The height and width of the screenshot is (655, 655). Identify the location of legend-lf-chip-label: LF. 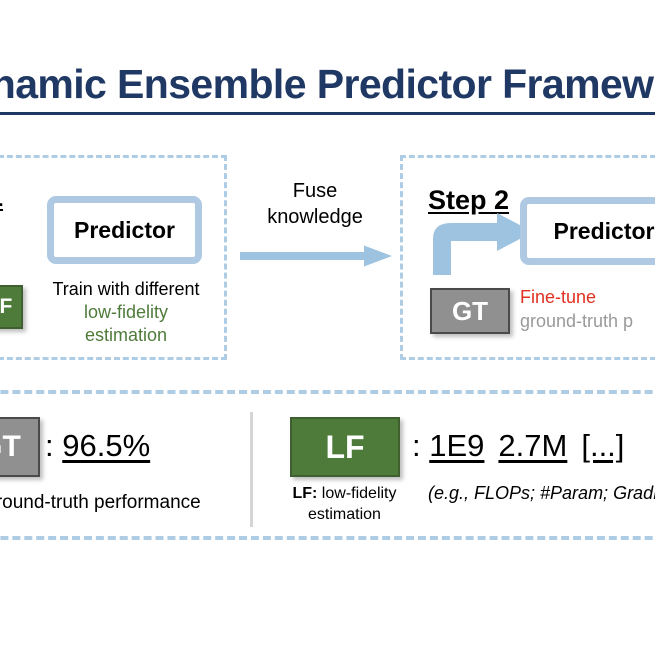
(345, 446).